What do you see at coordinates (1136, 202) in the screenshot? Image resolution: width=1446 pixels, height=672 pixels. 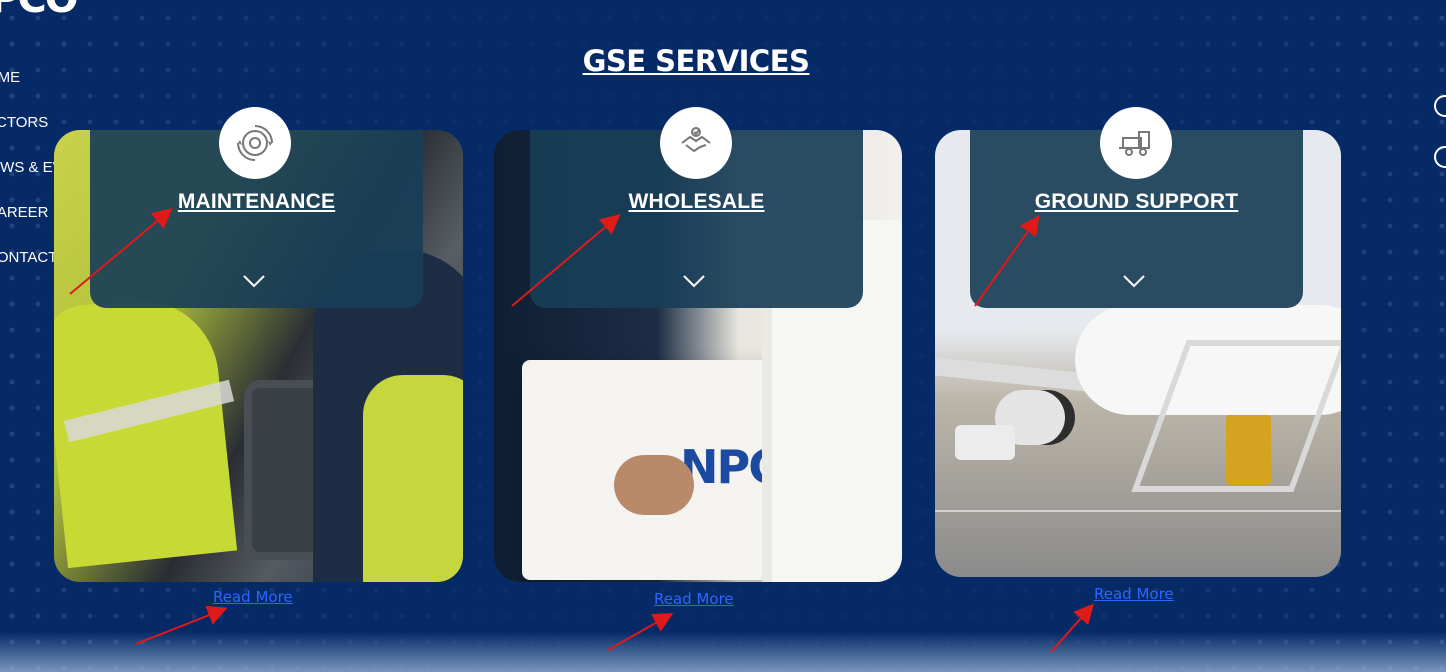 I see `ground-support-title: GROUND SUPPORT` at bounding box center [1136, 202].